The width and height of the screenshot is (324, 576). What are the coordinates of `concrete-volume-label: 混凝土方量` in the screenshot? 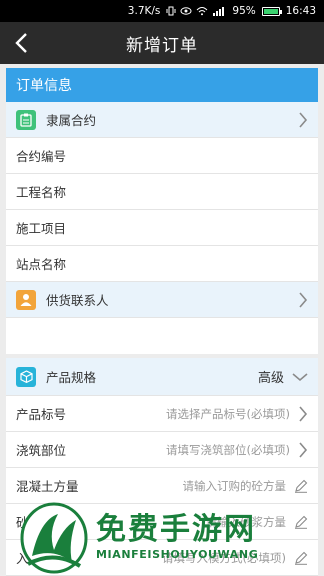 It's located at (47, 486).